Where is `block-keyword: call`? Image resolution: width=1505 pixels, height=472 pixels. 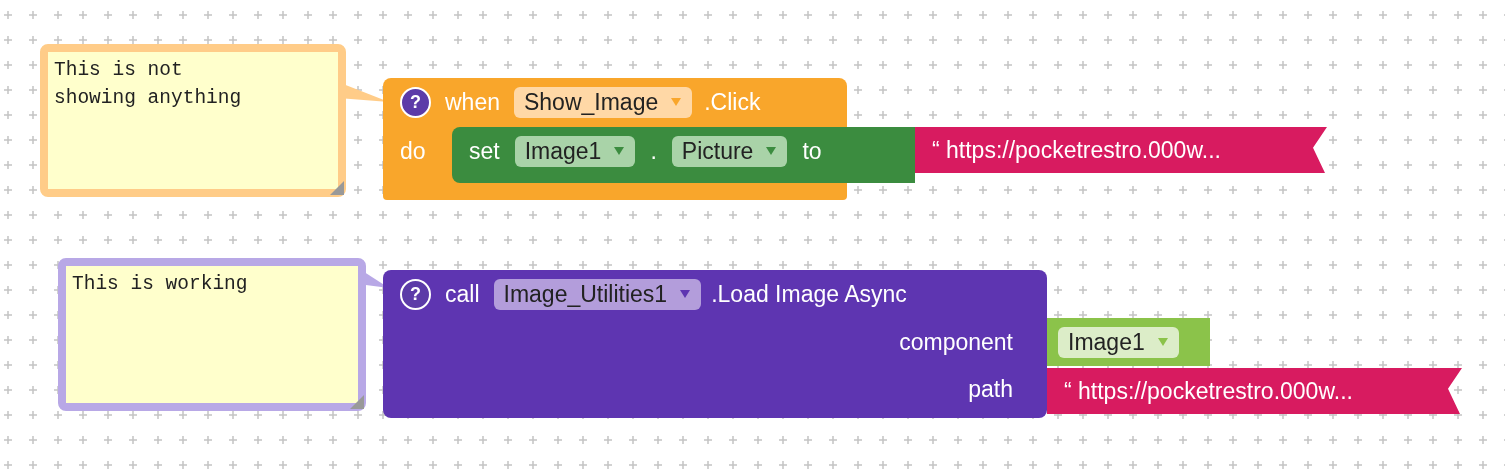
block-keyword: call is located at coordinates (462, 294).